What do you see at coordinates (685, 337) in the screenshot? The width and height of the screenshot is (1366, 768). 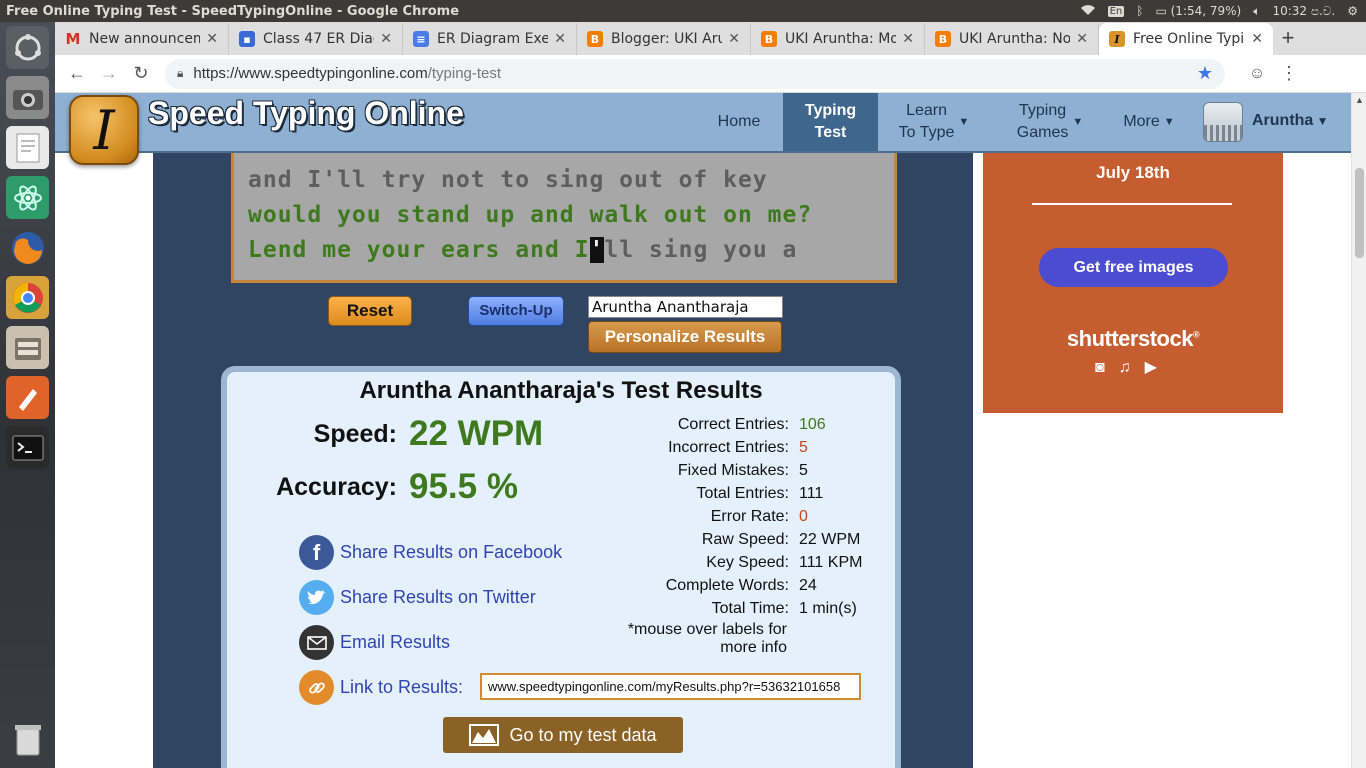 I see `personalize-results-button: Personalize Results` at bounding box center [685, 337].